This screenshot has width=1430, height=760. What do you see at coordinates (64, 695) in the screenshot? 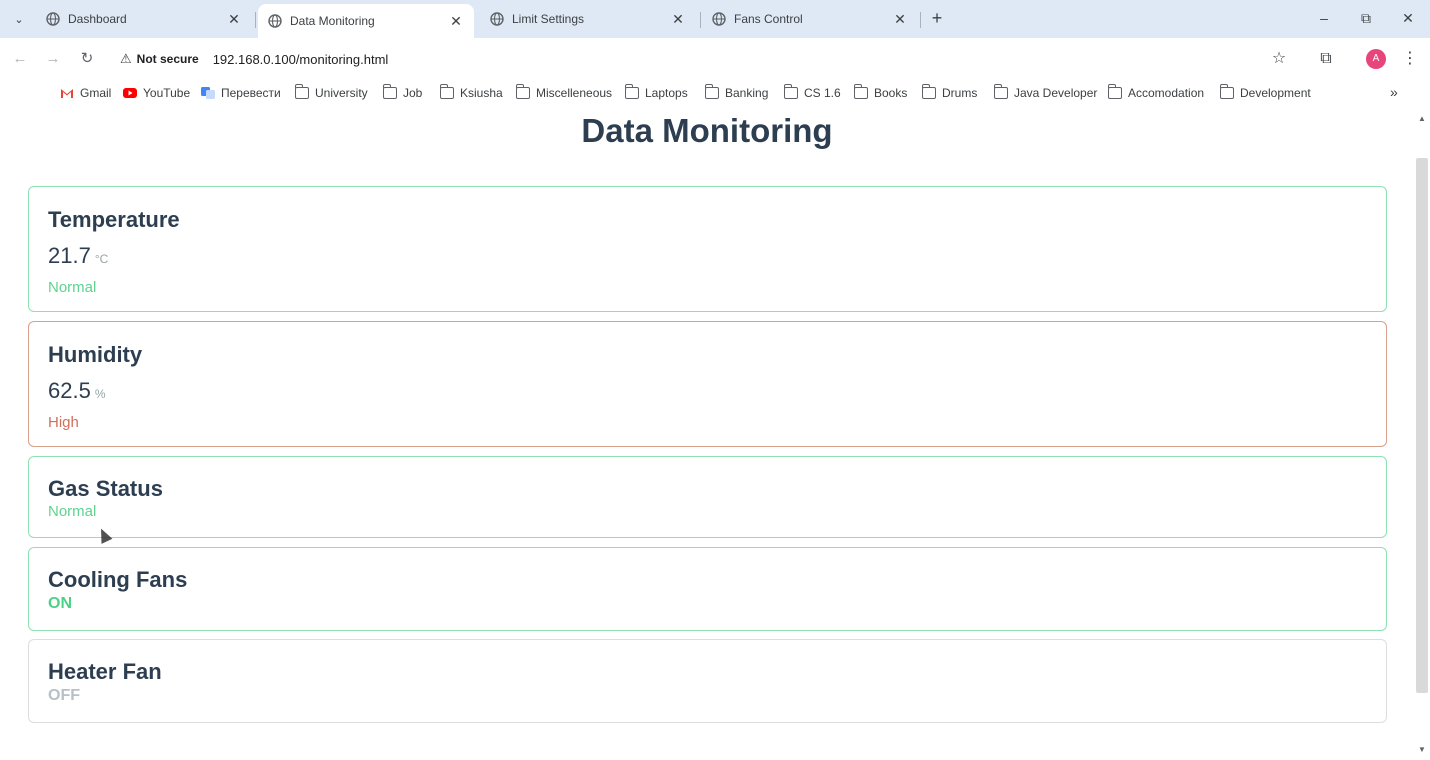
I see `heater-fan-state: OFF` at bounding box center [64, 695].